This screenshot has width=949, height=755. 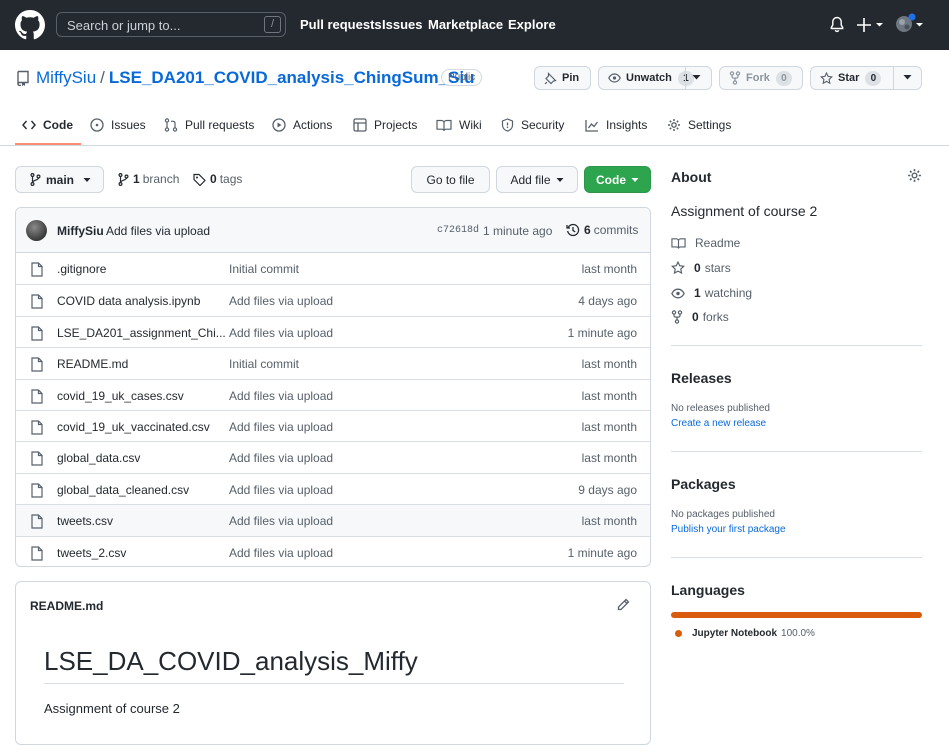 I want to click on commit-sha-link: c72618d, so click(x=458, y=230).